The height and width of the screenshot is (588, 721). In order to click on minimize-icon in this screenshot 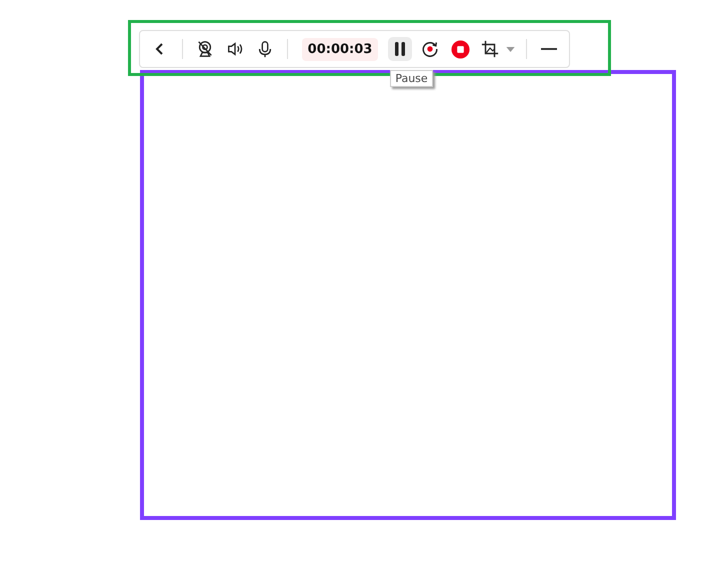, I will do `click(549, 49)`.